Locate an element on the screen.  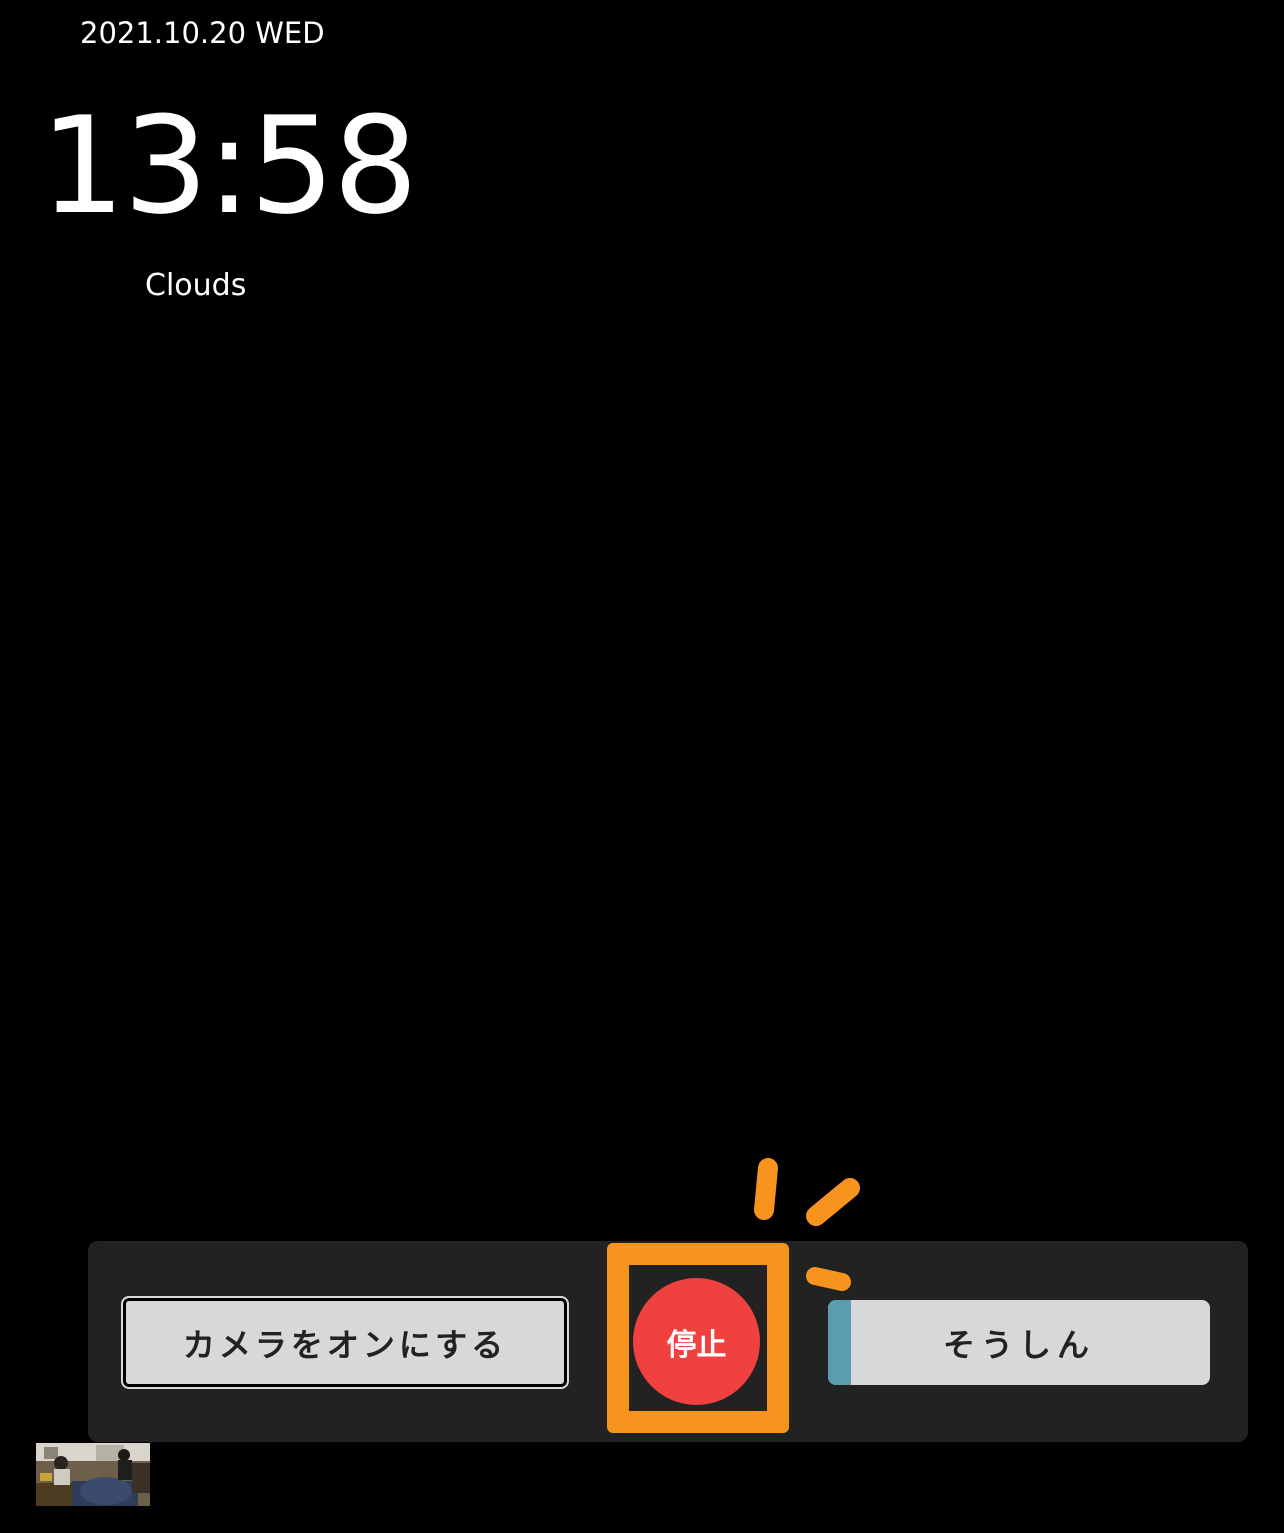
send-button: そうしん is located at coordinates (1019, 1342).